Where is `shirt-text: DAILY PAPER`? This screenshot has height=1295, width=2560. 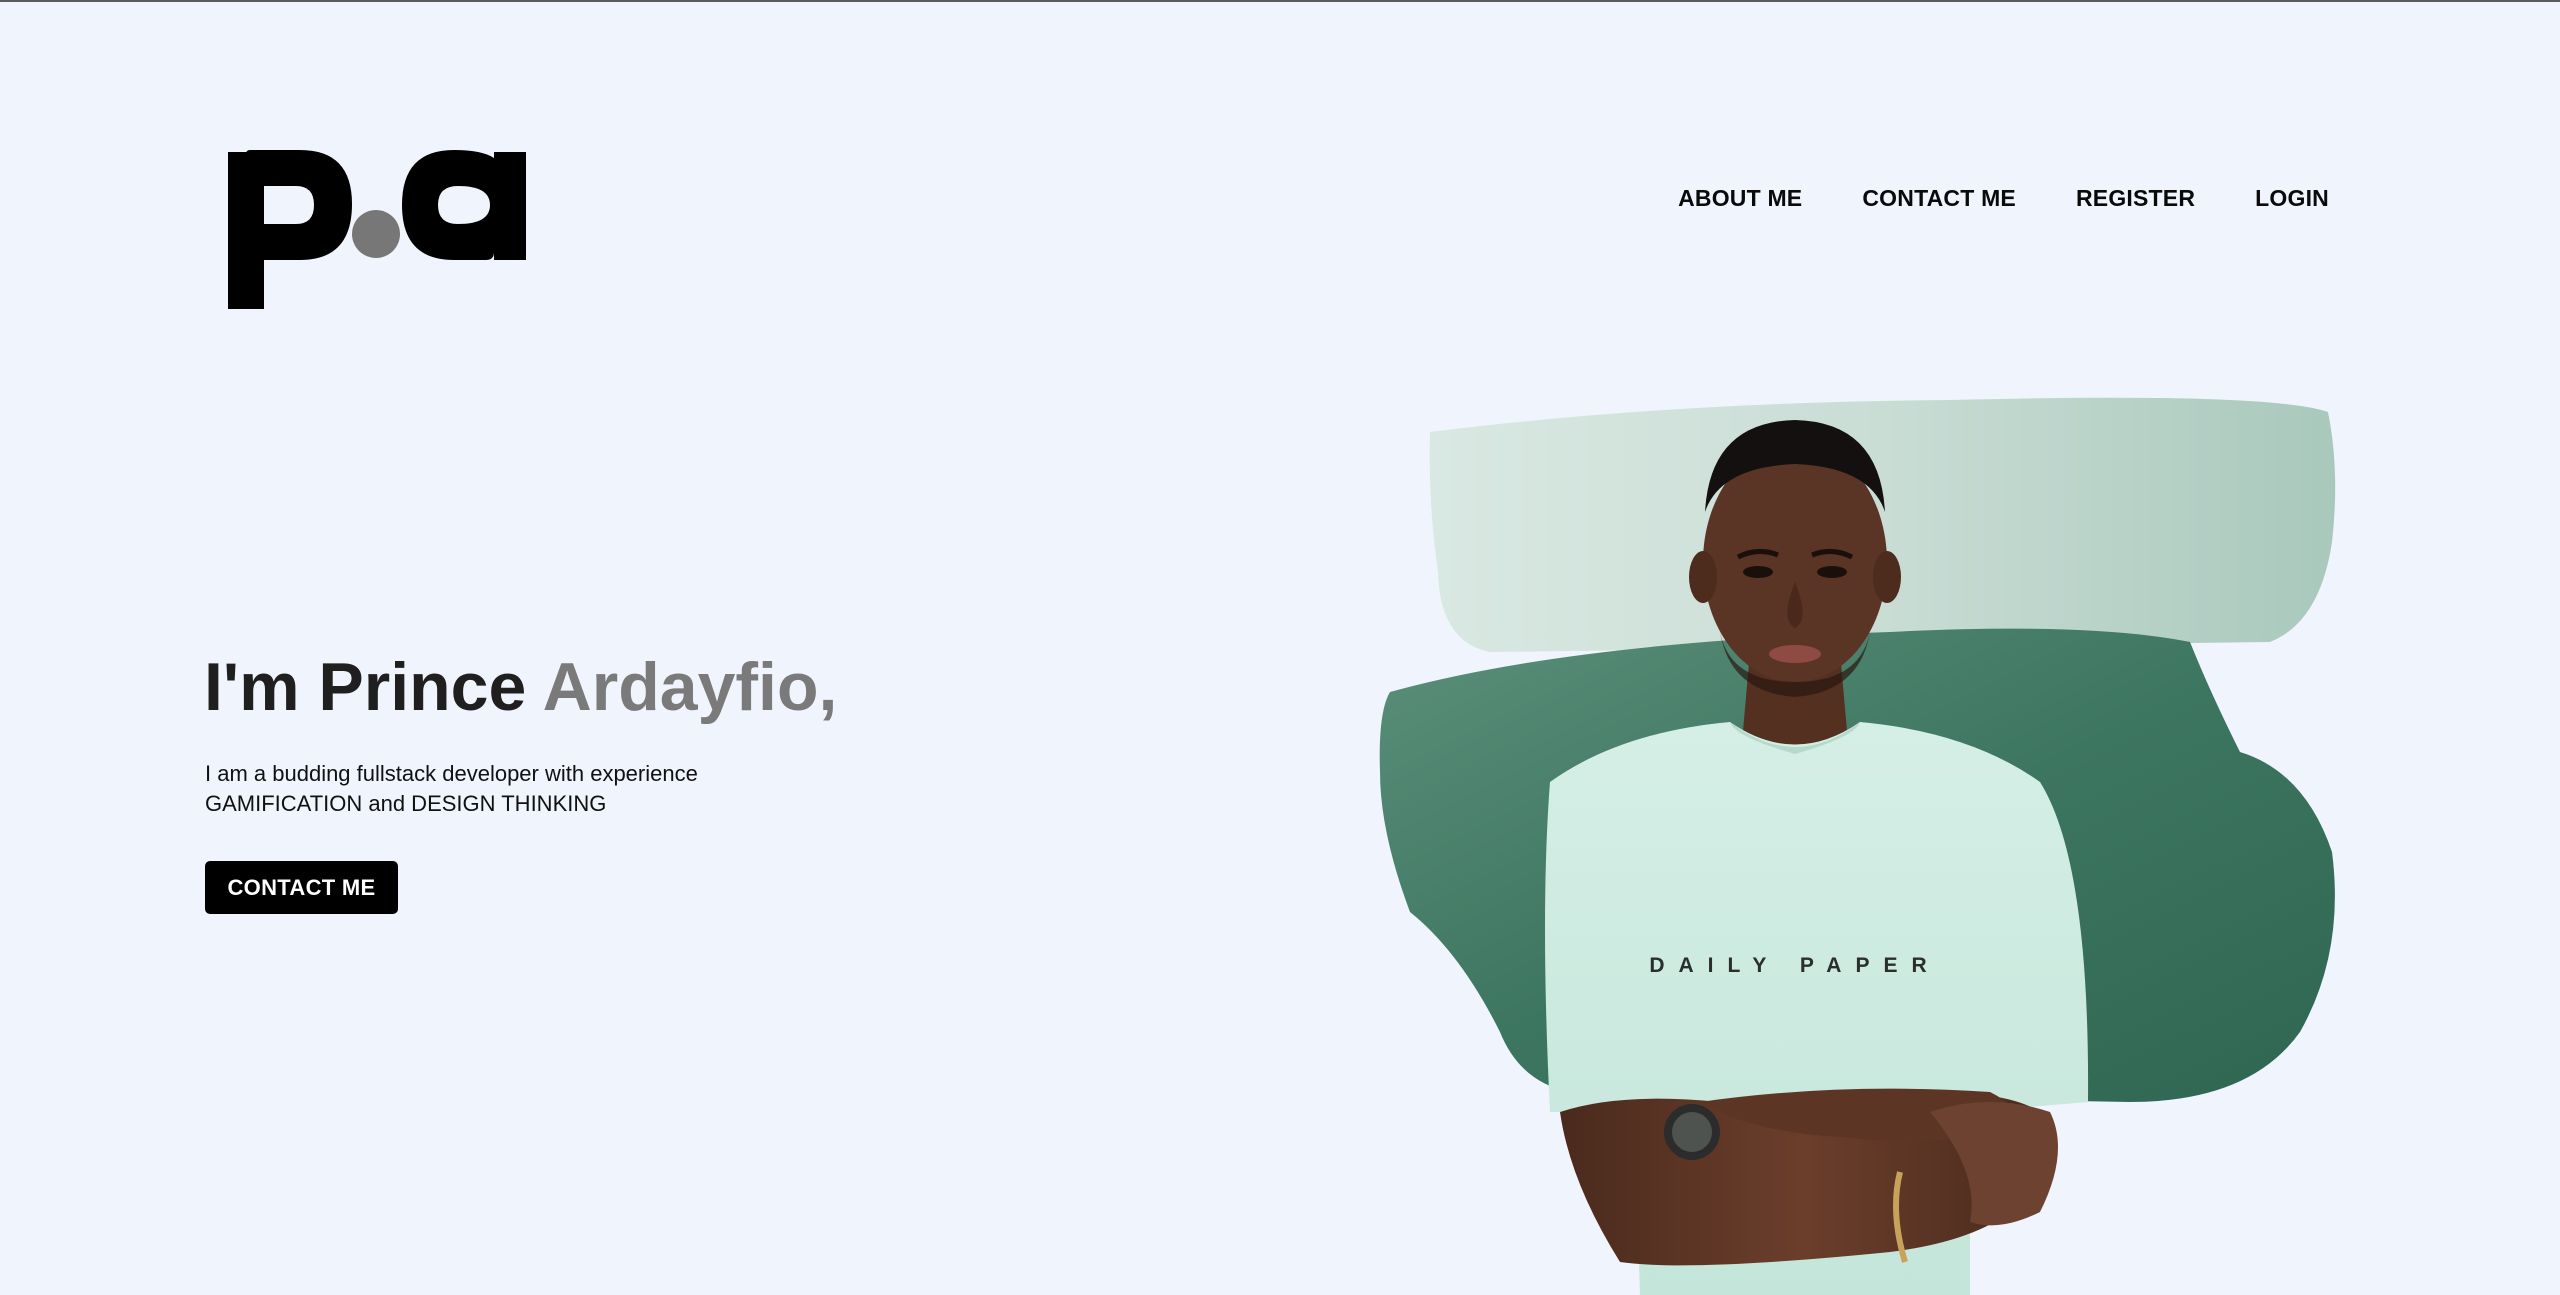 shirt-text: DAILY PAPER is located at coordinates (1794, 965).